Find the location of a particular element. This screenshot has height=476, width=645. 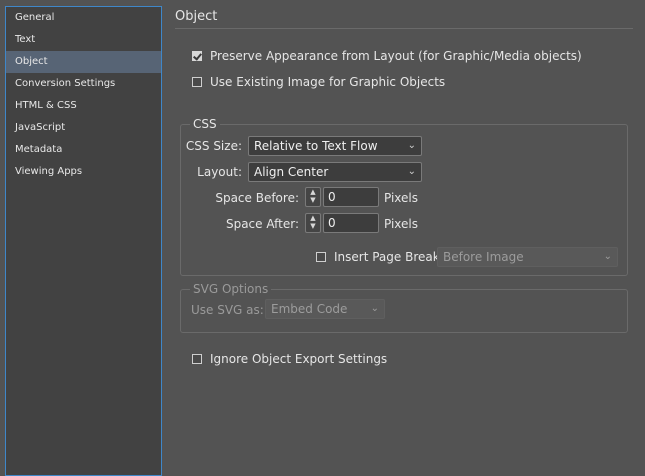

use-existing-image-option: Use Existing Image for Graphic Objects is located at coordinates (318, 82).